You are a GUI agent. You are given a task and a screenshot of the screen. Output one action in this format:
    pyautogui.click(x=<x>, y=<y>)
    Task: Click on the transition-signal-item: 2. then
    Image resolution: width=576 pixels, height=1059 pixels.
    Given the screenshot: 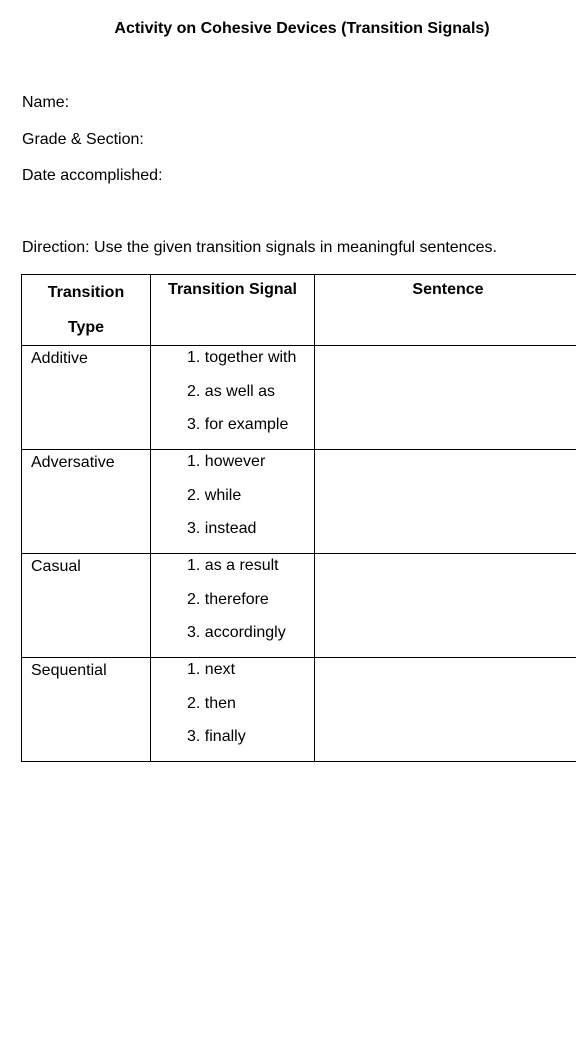 What is the action you would take?
    pyautogui.click(x=211, y=703)
    